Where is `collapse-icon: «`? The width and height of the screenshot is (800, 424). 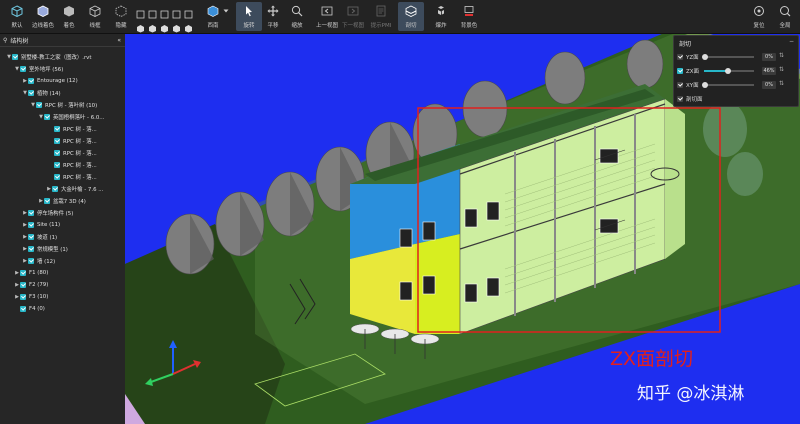
collapse-icon: « is located at coordinates (119, 40).